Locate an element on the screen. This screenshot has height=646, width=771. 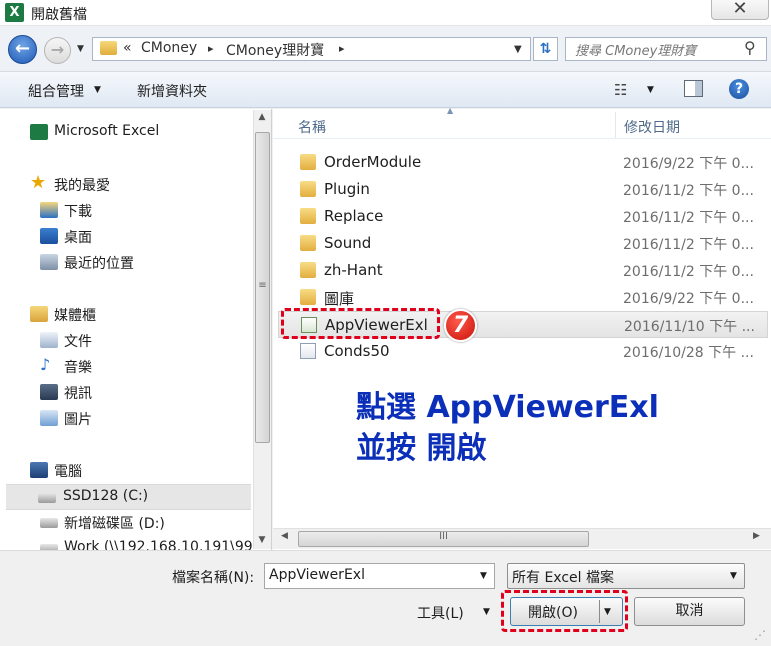
preview-pane-icon is located at coordinates (693, 88).